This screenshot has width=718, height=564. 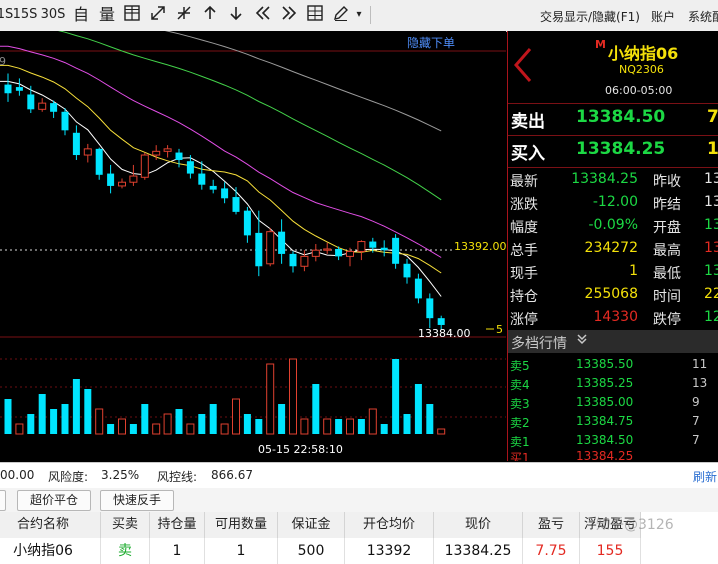 What do you see at coordinates (478, 551) in the screenshot?
I see `position-cell-price: 13384.25` at bounding box center [478, 551].